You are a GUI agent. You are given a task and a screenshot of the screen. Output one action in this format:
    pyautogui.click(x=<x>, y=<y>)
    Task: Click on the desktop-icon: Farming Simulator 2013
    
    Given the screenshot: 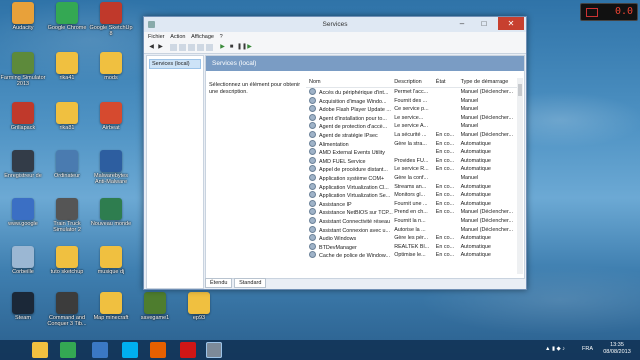 What is the action you would take?
    pyautogui.click(x=23, y=69)
    